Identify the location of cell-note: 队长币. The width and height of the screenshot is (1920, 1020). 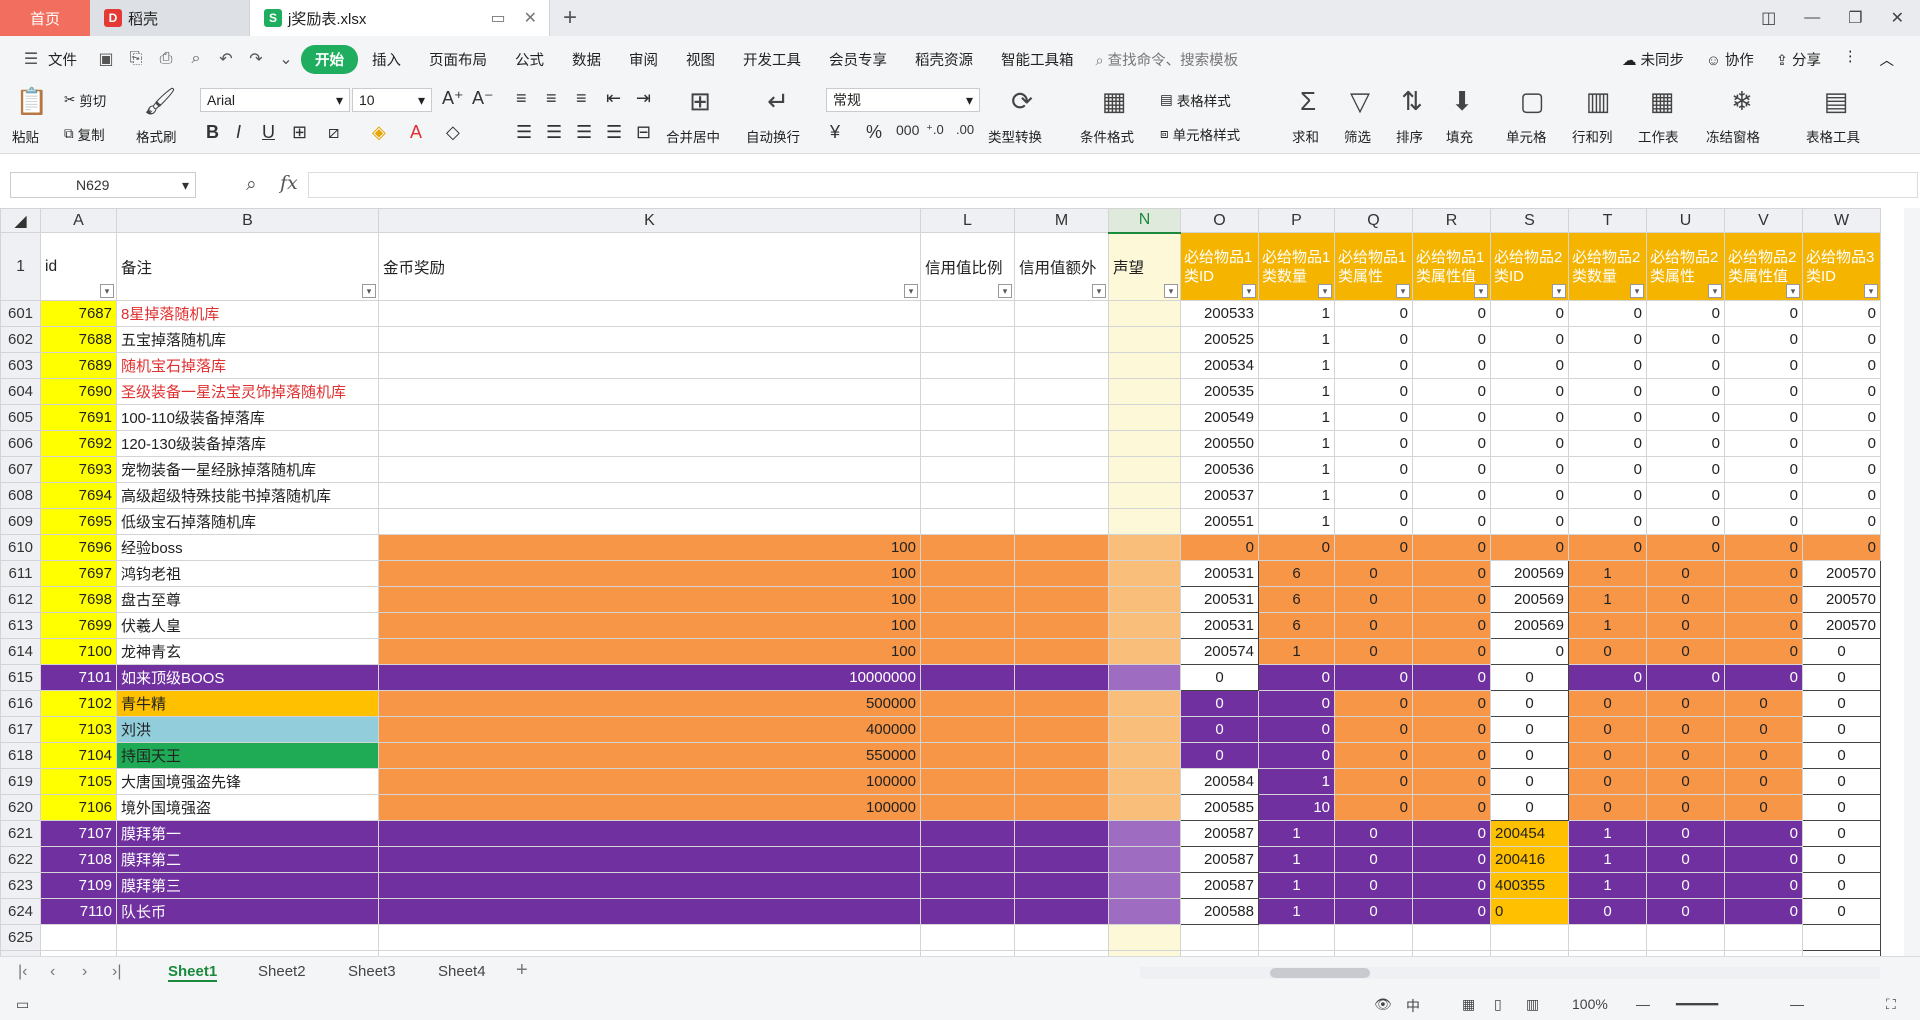
(247, 911).